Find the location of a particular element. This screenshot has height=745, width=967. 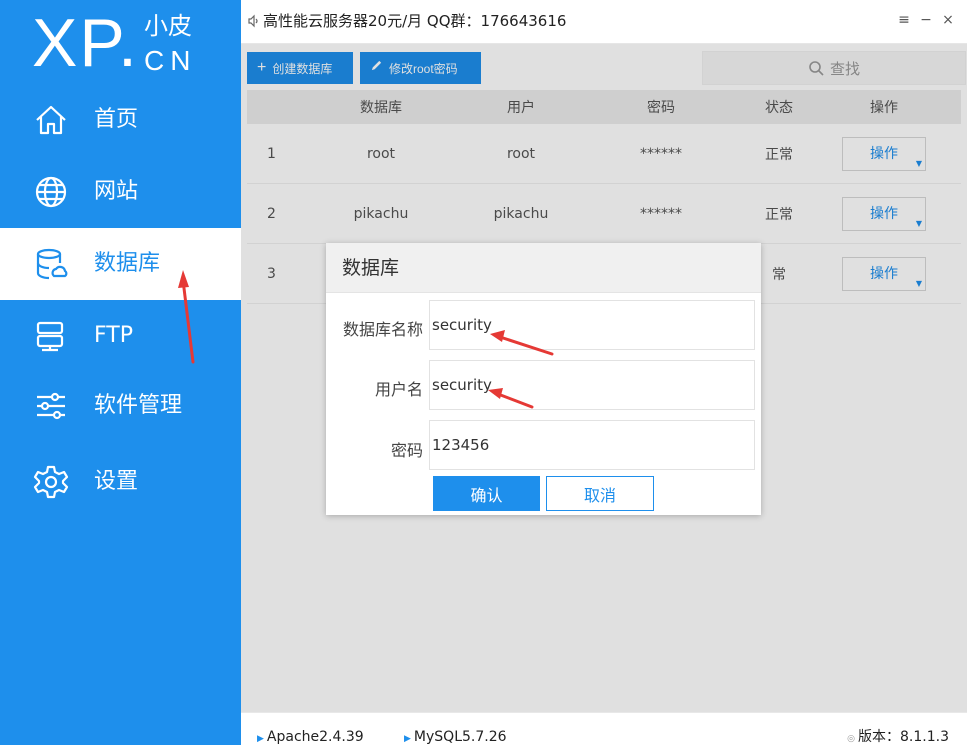

sidebar-item-database: 数据库 is located at coordinates (120, 264).